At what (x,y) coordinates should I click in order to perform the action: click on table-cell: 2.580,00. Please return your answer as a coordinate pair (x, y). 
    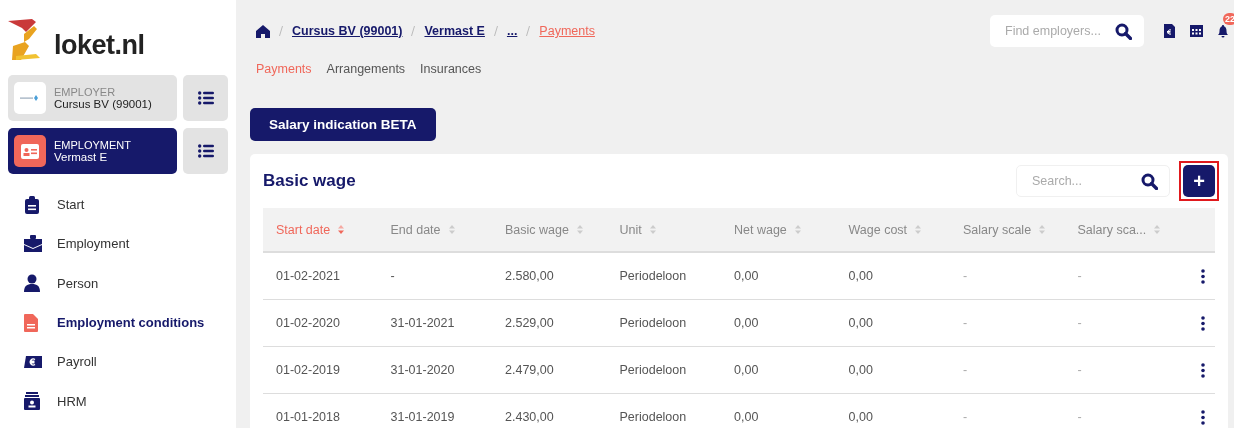
    Looking at the image, I should click on (549, 276).